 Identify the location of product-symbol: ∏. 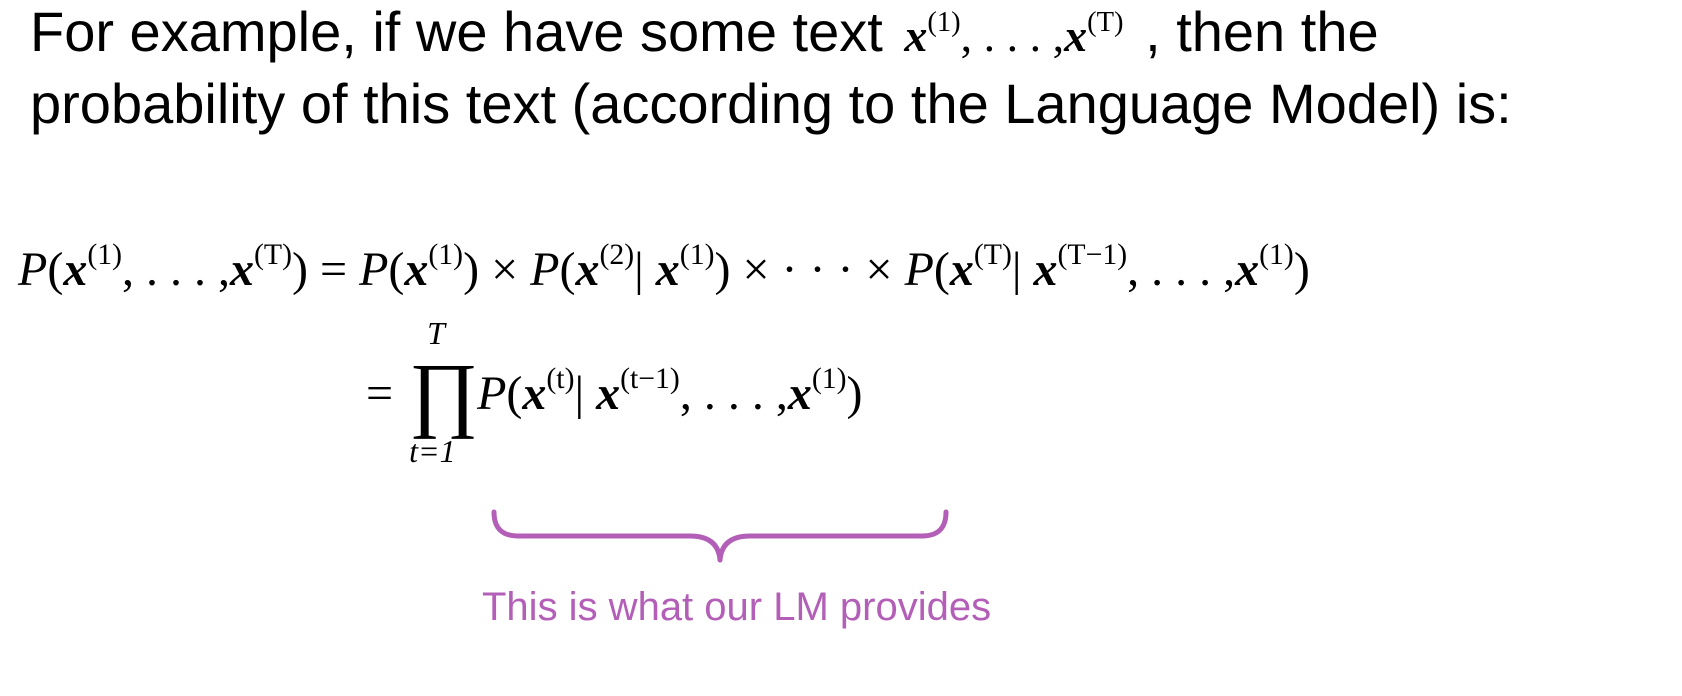
(444, 393).